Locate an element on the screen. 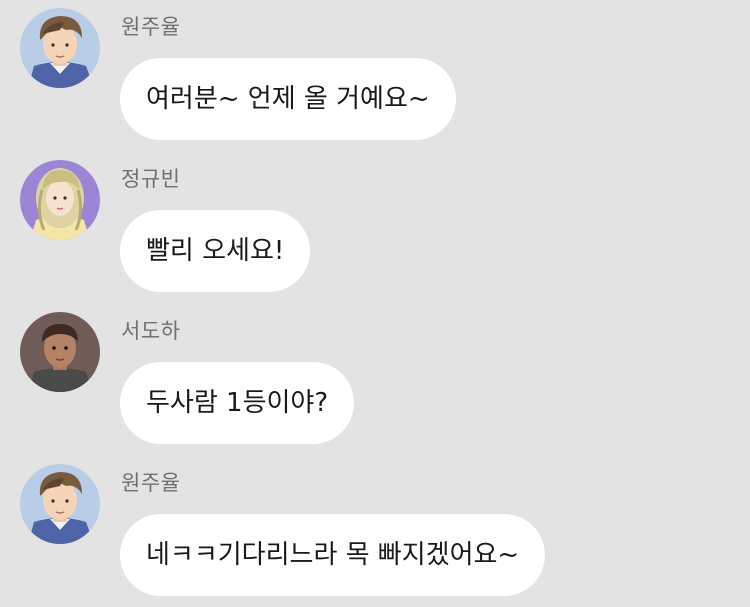 This screenshot has height=607, width=750. message-bubble: 네ㅋㅋ기다리느라 목 빠지겠어요~ is located at coordinates (333, 555).